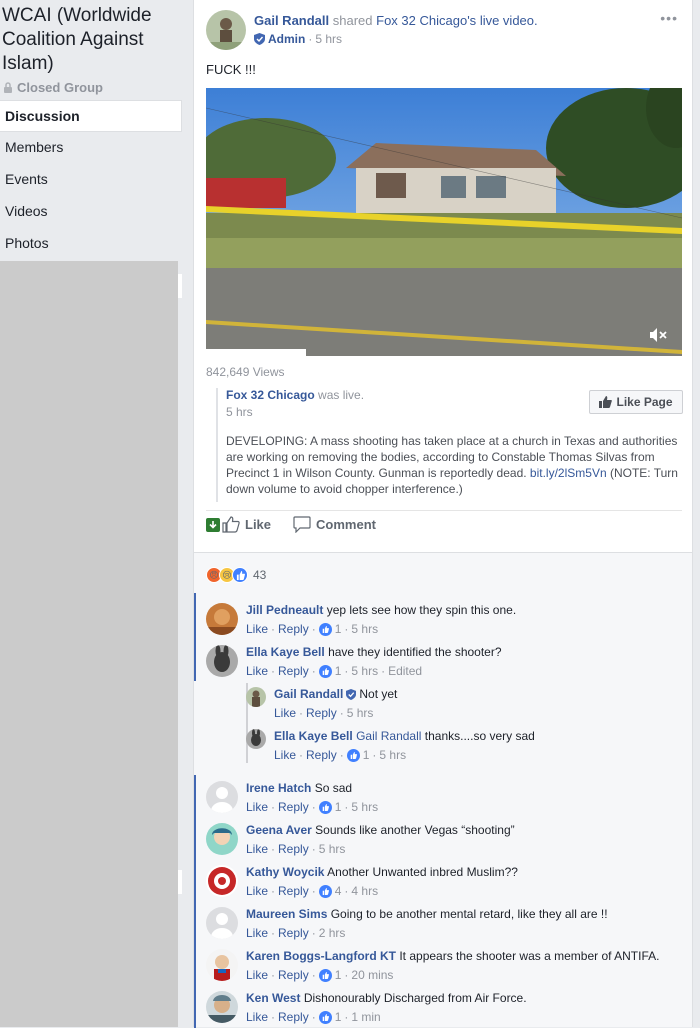 This screenshot has width=700, height=1028. I want to click on nav-discussion: Discussion, so click(91, 116).